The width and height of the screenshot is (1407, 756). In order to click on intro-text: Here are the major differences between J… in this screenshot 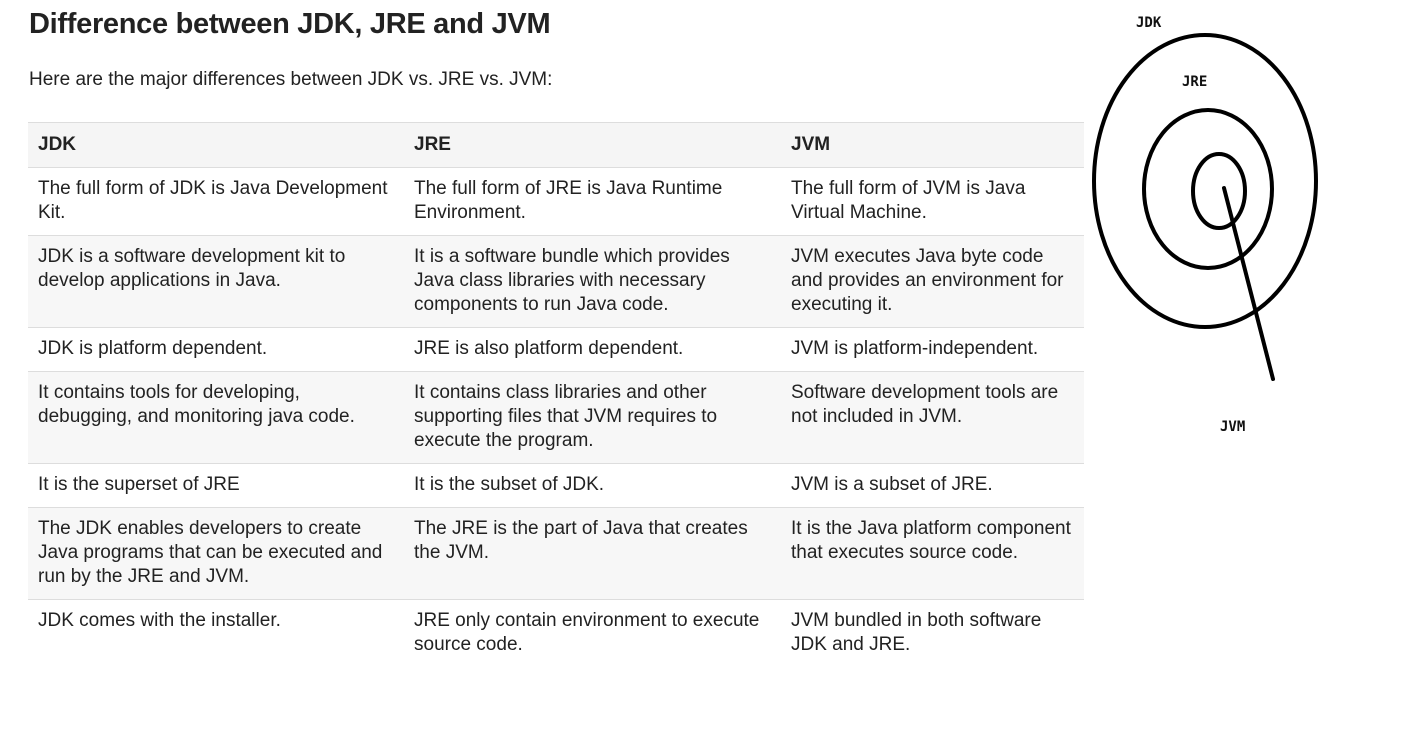, I will do `click(291, 79)`.